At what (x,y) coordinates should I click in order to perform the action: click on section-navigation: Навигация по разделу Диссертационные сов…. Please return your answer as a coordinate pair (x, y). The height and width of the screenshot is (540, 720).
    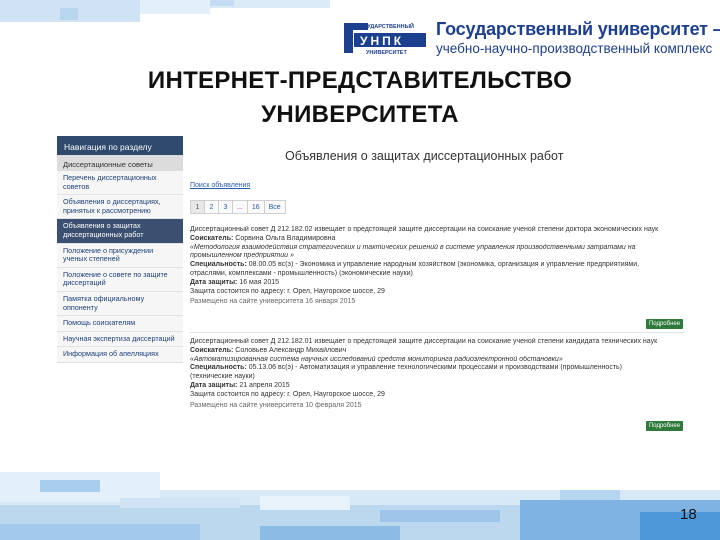
    Looking at the image, I should click on (120, 249).